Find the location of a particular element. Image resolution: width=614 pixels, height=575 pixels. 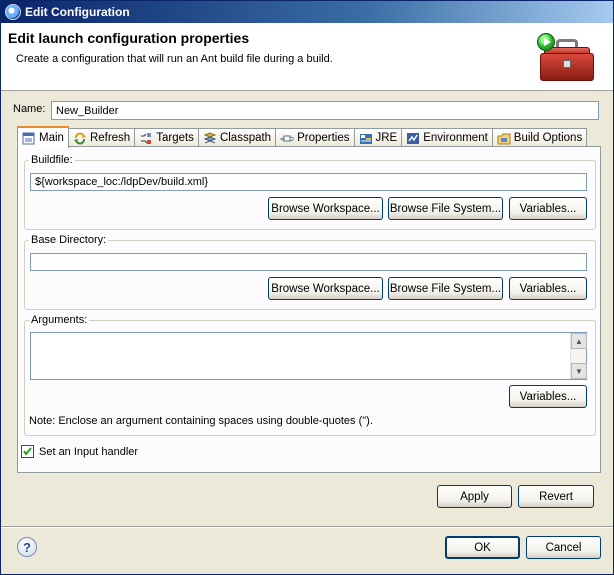

tab-properties: < > Properties is located at coordinates (315, 137).